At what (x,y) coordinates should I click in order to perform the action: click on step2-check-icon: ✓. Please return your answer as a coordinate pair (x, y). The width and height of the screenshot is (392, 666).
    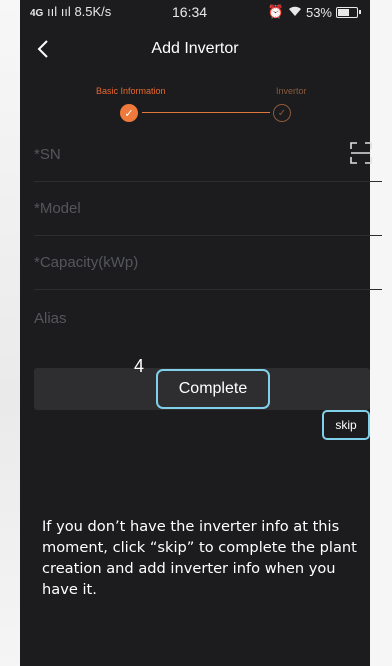
    Looking at the image, I should click on (282, 113).